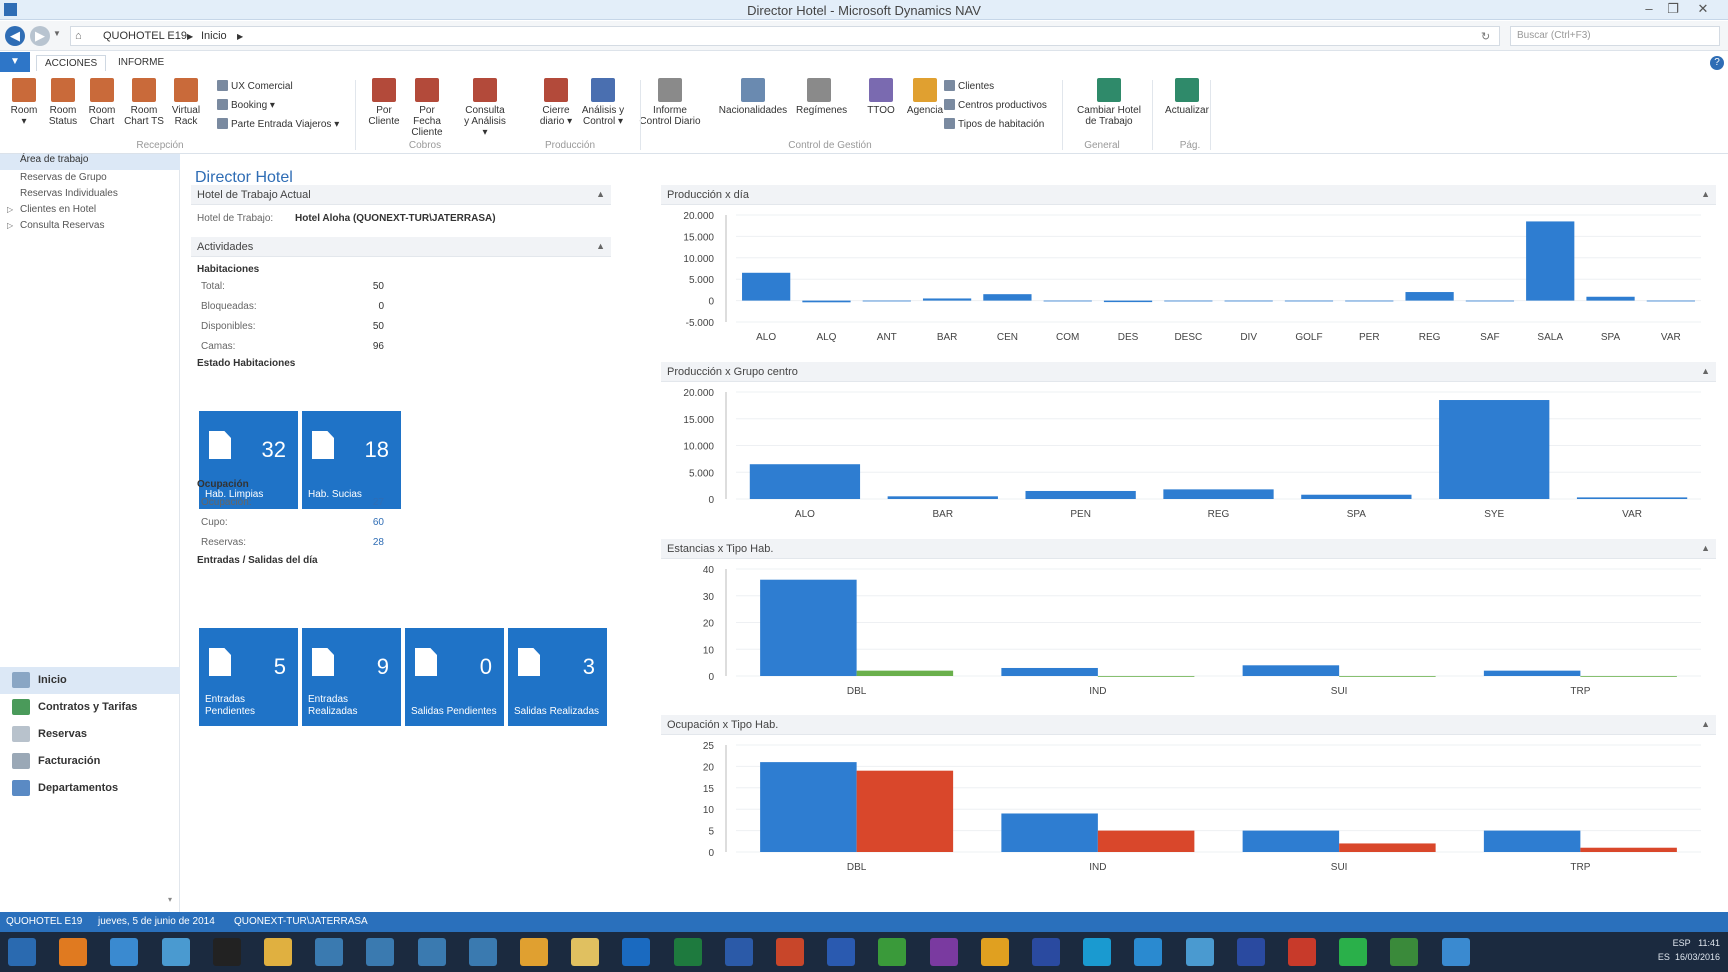 Image resolution: width=1728 pixels, height=972 pixels. What do you see at coordinates (22, 952) in the screenshot?
I see `windows-start-icon` at bounding box center [22, 952].